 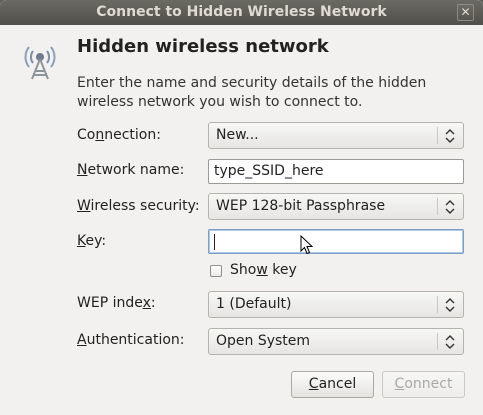 What do you see at coordinates (131, 340) in the screenshot?
I see `authentication-label: Authentication:` at bounding box center [131, 340].